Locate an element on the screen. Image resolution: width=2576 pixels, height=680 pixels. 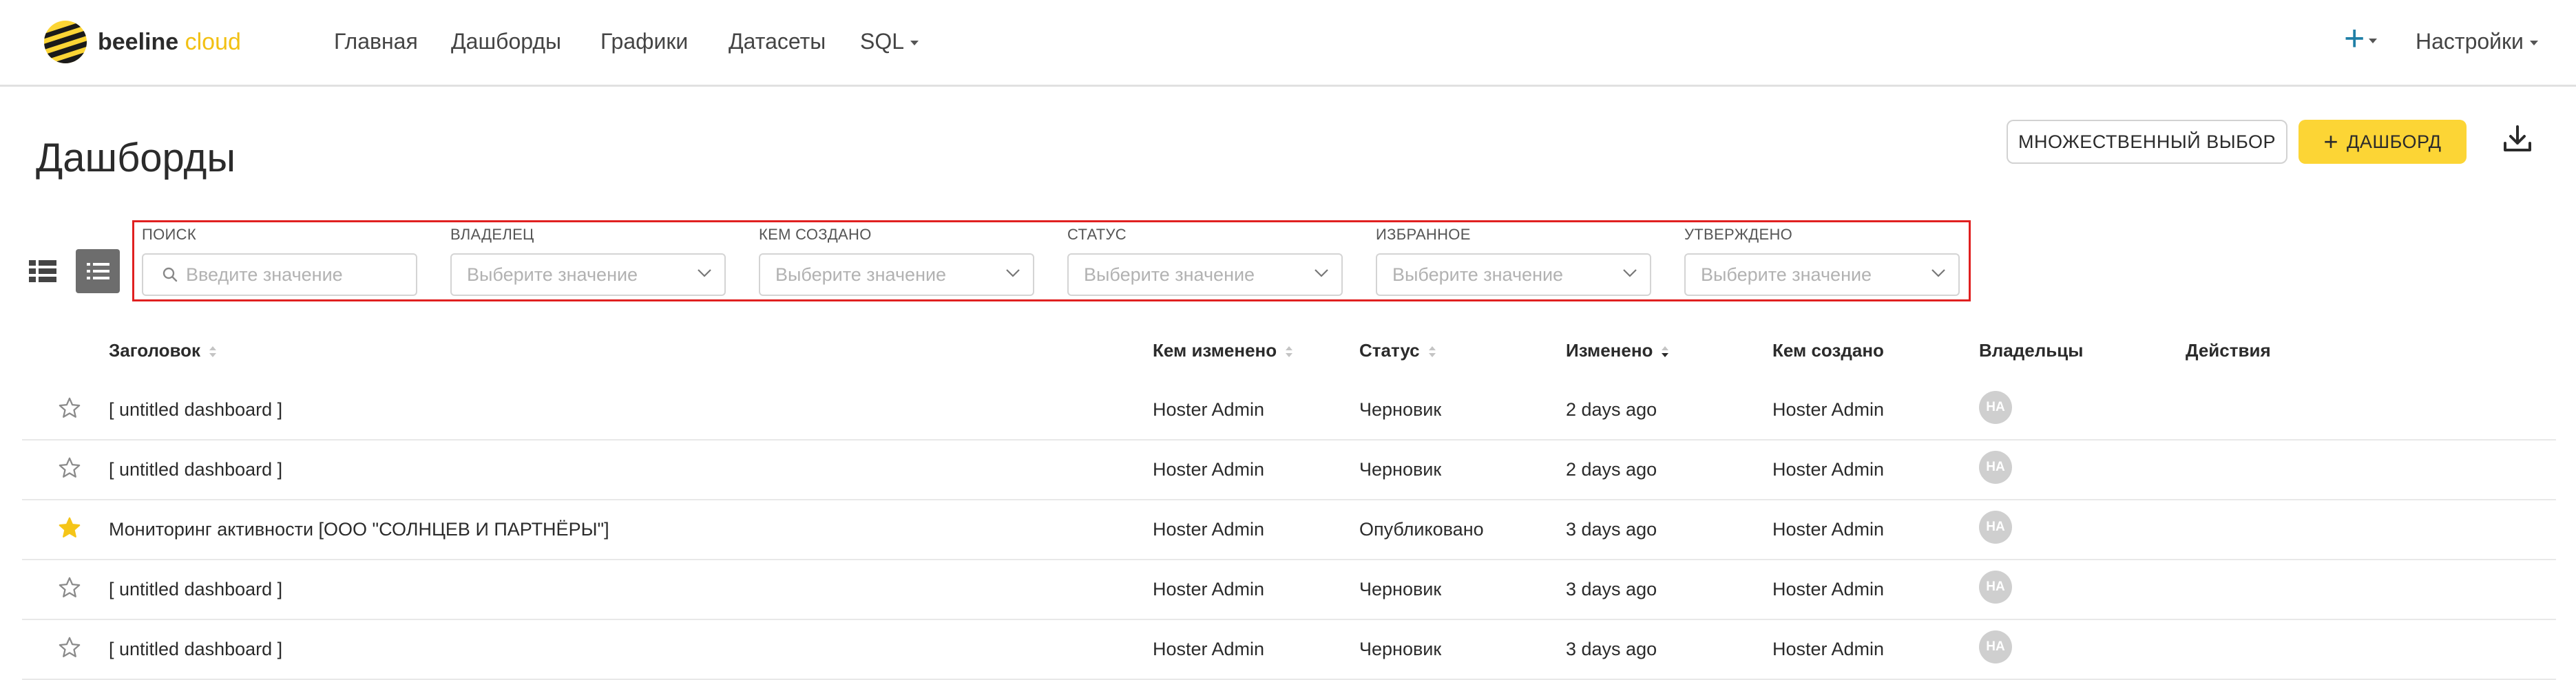
search-filter-label: ПОИСК is located at coordinates (169, 234).